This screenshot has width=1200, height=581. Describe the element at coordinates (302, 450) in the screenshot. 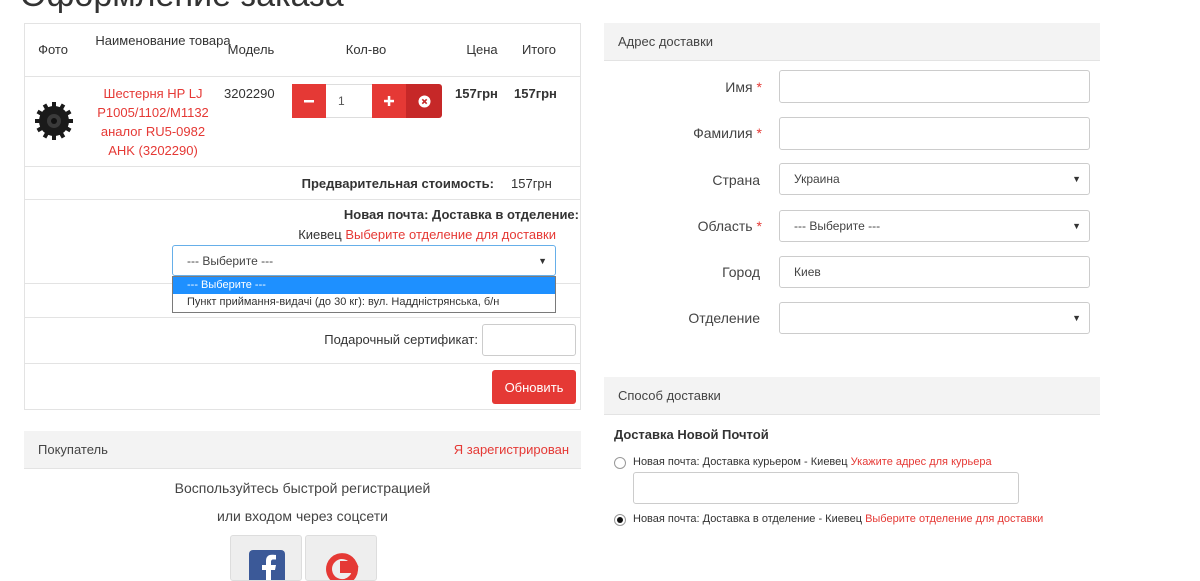

I see `buyer-panel-header: Покупатель Я зарегистрирован` at that location.